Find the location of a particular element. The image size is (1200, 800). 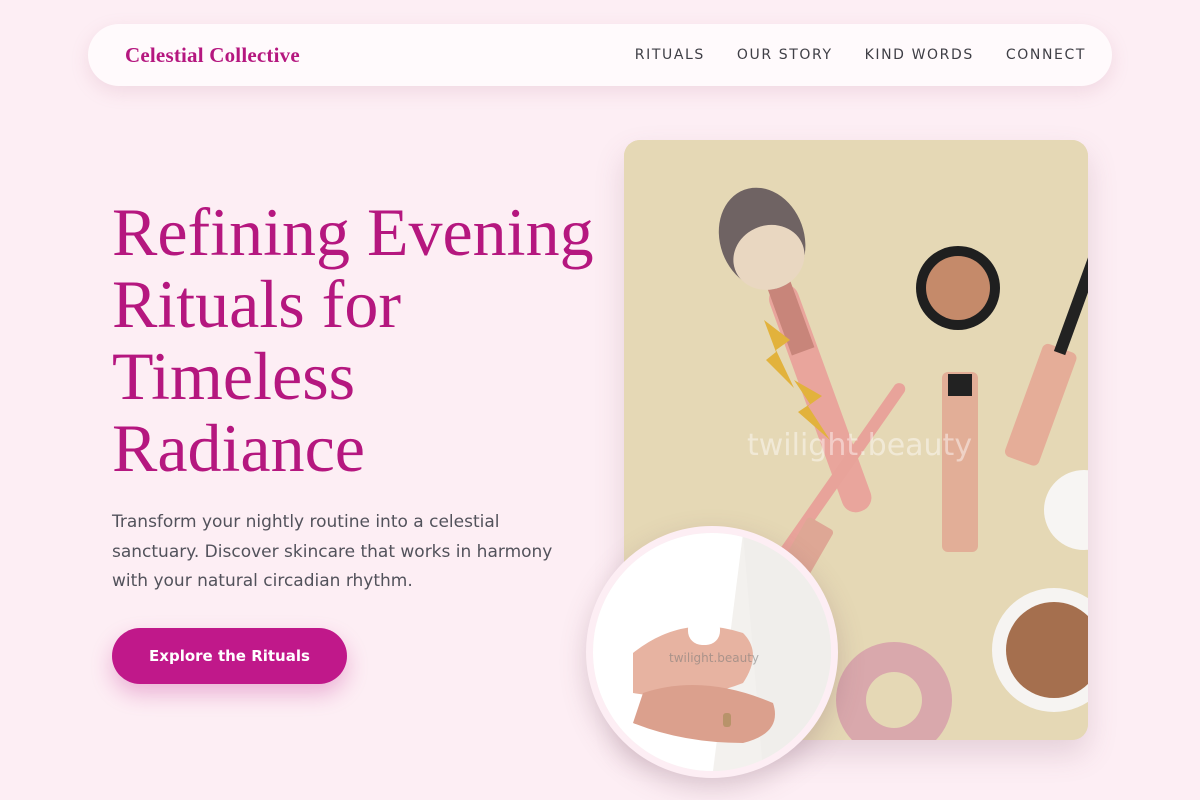

explore-rituals-button: Explore the Rituals is located at coordinates (229, 656).